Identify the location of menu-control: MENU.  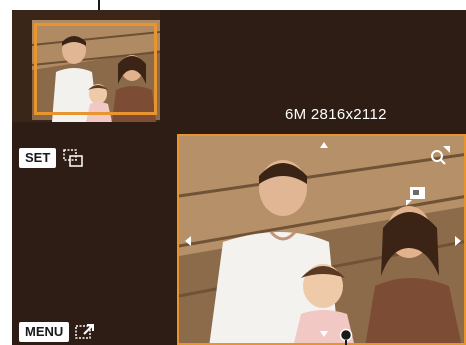
(57, 332).